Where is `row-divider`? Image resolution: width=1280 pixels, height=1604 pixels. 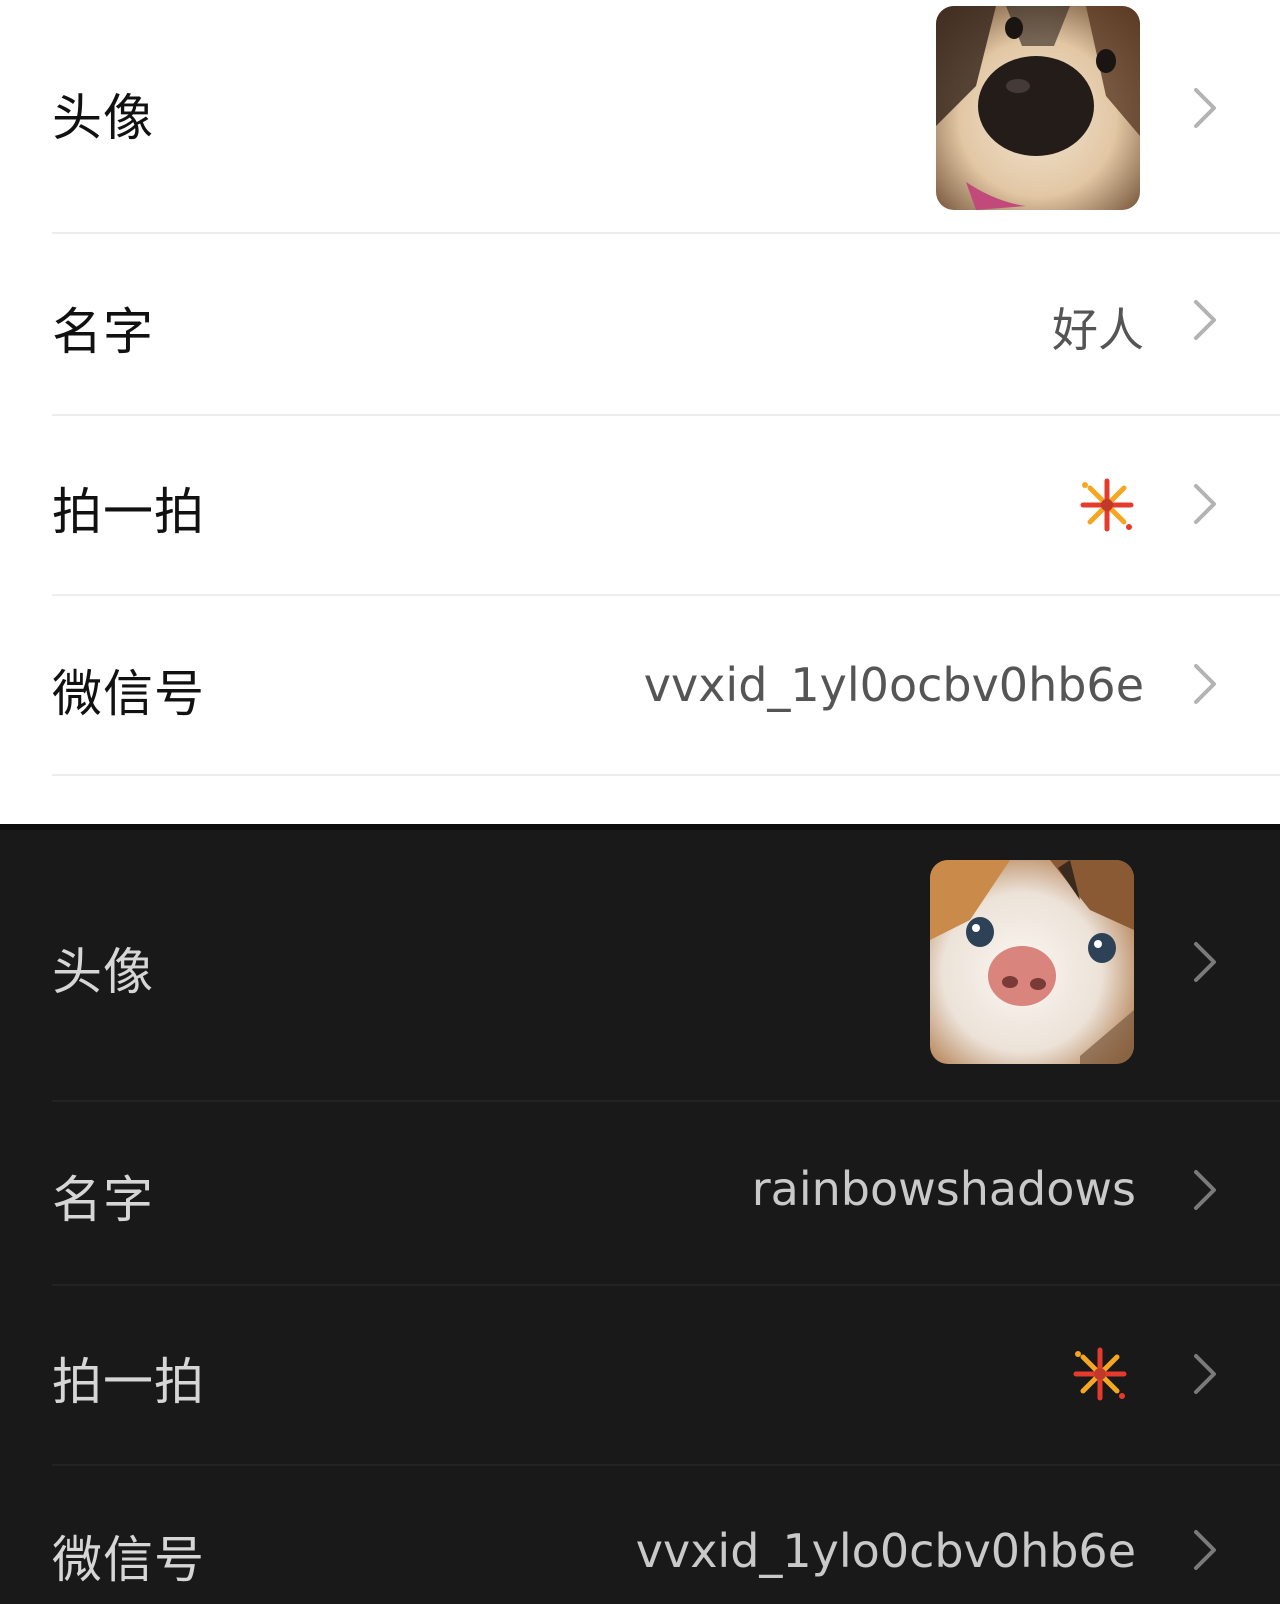
row-divider is located at coordinates (666, 775).